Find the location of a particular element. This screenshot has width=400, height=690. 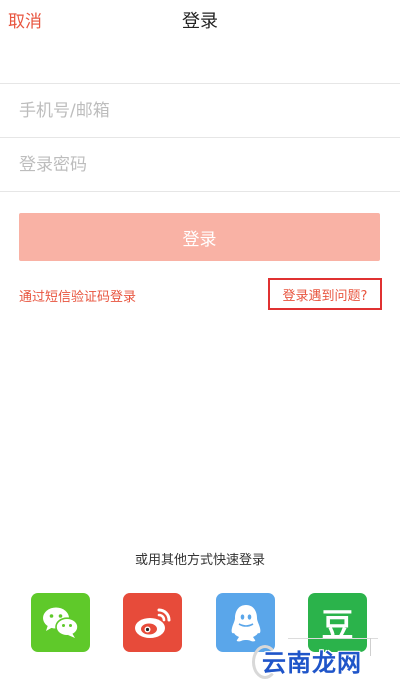

wechat-login-button is located at coordinates (60, 622).